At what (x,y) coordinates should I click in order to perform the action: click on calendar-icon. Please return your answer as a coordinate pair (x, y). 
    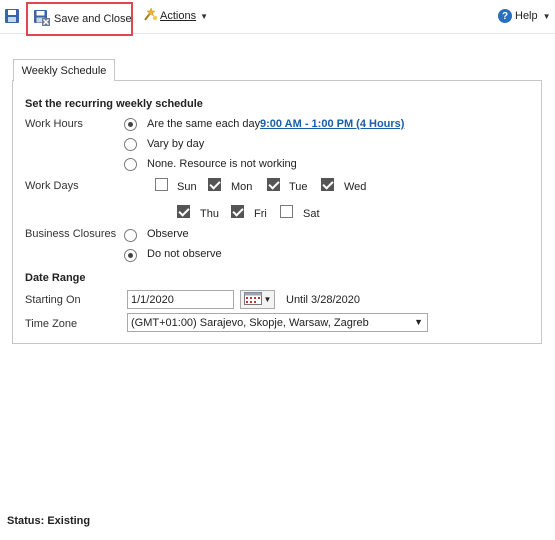
    Looking at the image, I should click on (252, 299).